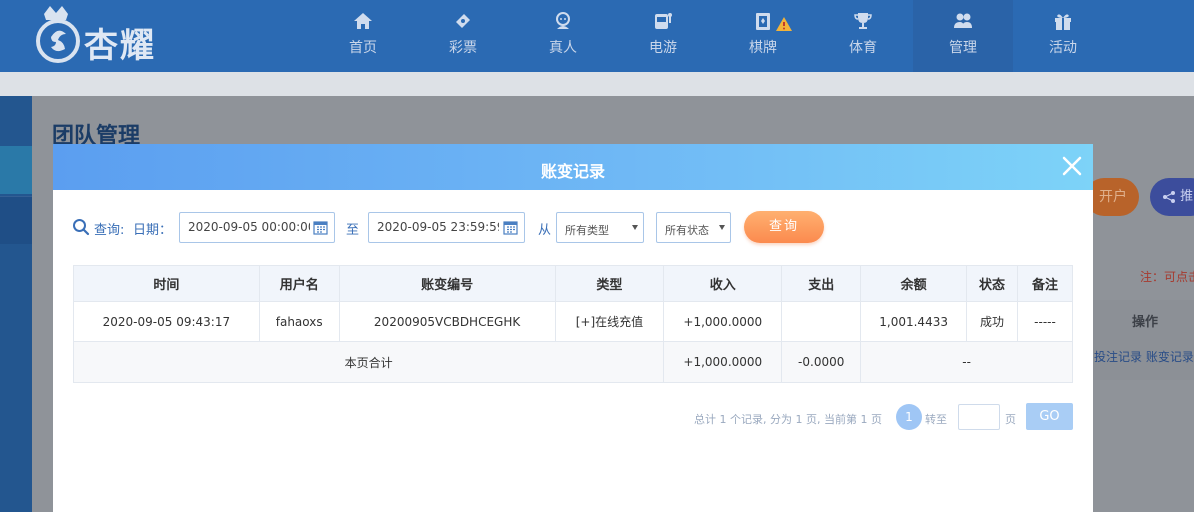  What do you see at coordinates (663, 36) in the screenshot?
I see `nav-item-slots: 电游` at bounding box center [663, 36].